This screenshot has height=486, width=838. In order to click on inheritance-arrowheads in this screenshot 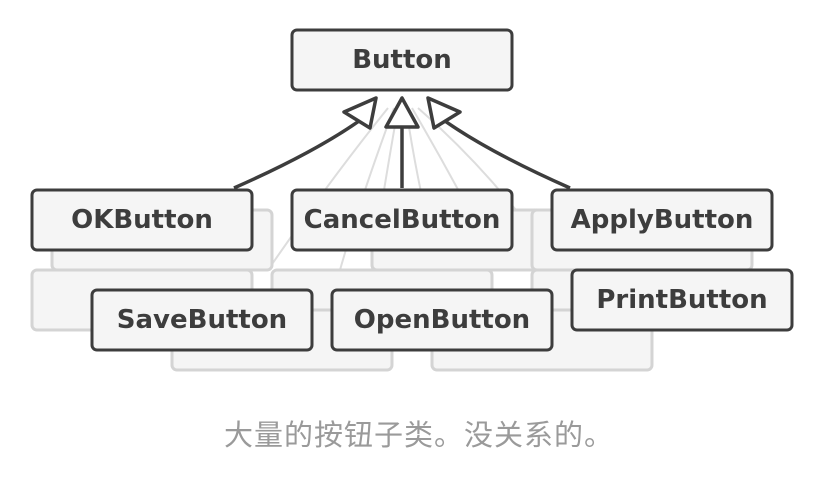, I will do `click(402, 113)`.